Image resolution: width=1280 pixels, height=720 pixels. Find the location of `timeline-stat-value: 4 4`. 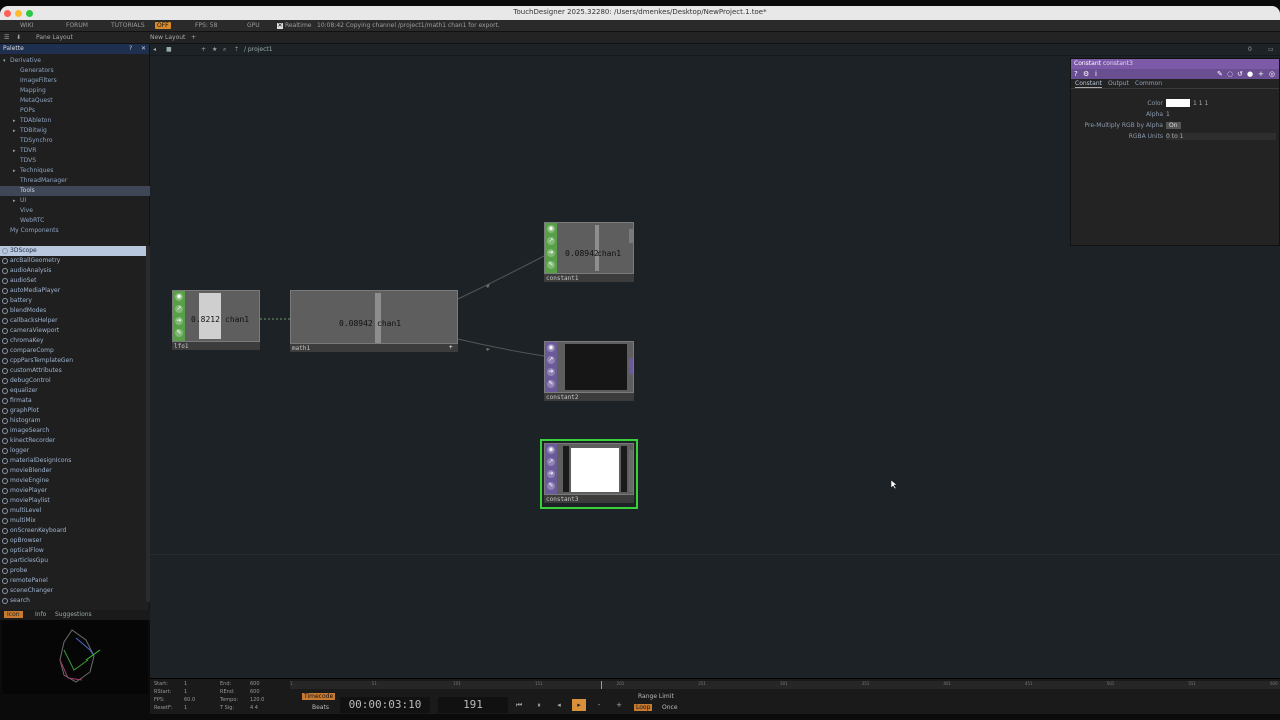

timeline-stat-value: 4 4 is located at coordinates (254, 708).